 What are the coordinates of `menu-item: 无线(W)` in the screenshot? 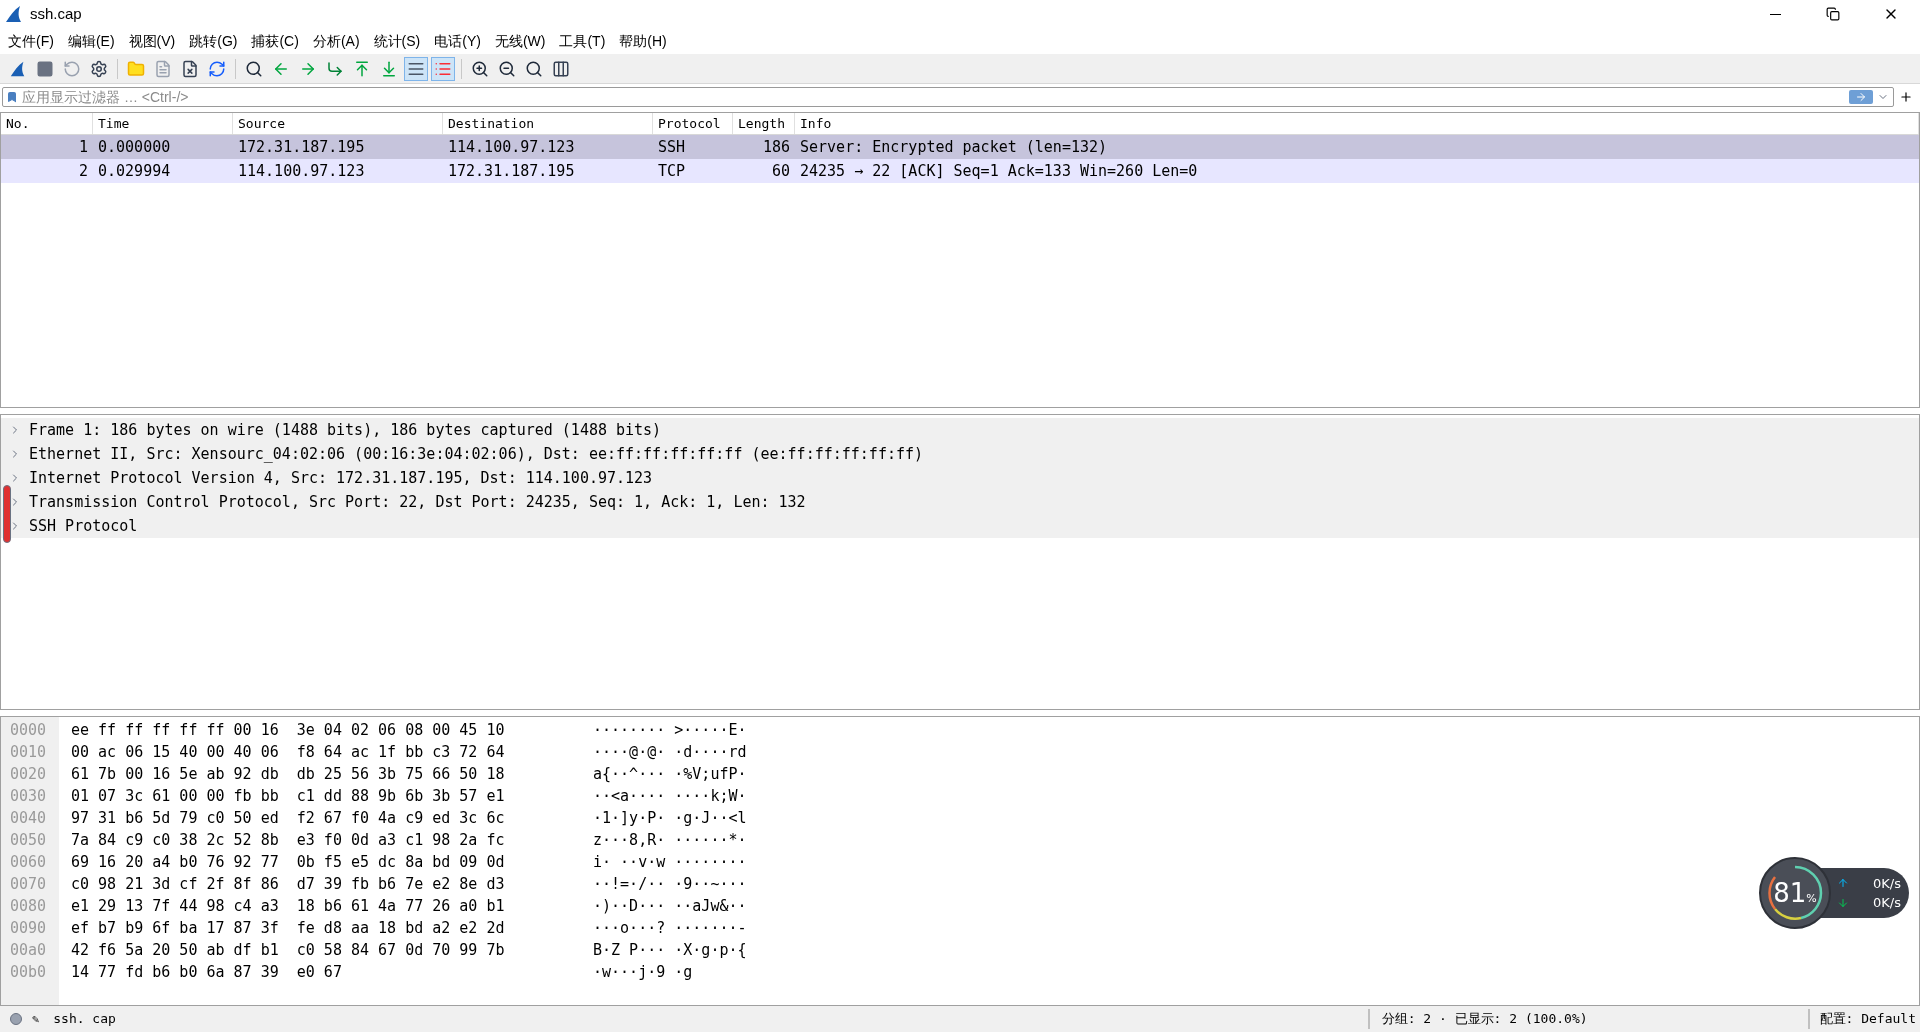 It's located at (520, 41).